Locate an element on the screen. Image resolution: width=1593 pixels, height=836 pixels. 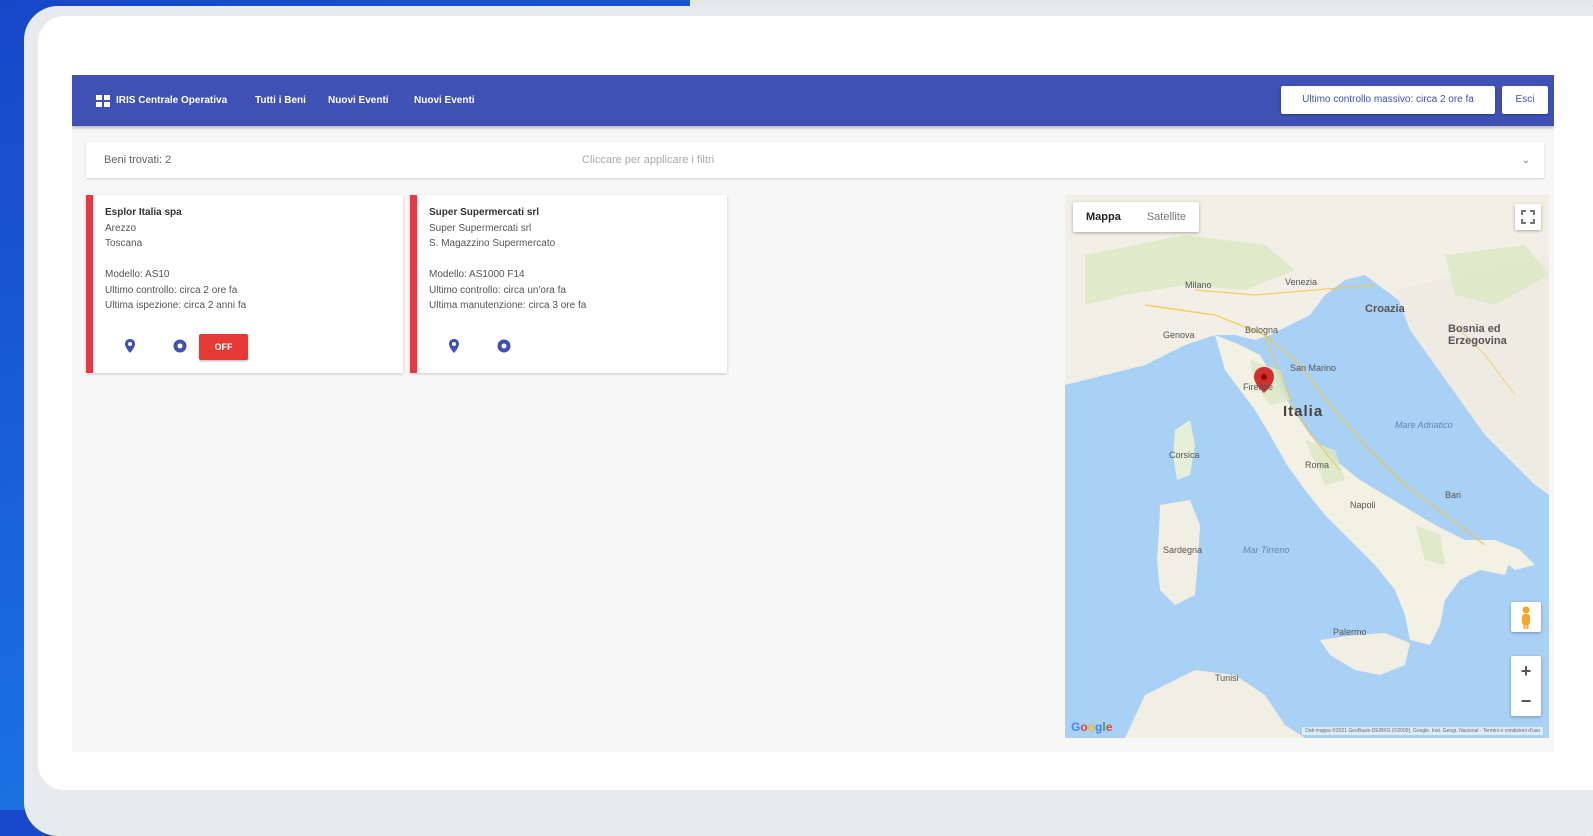
filter-select: Cliccare per applicare i filtri is located at coordinates (648, 160).